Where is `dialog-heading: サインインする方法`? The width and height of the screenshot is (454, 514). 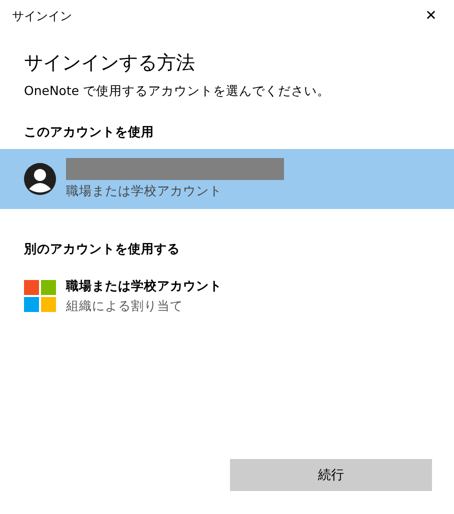
dialog-heading: サインインする方法 is located at coordinates (110, 63).